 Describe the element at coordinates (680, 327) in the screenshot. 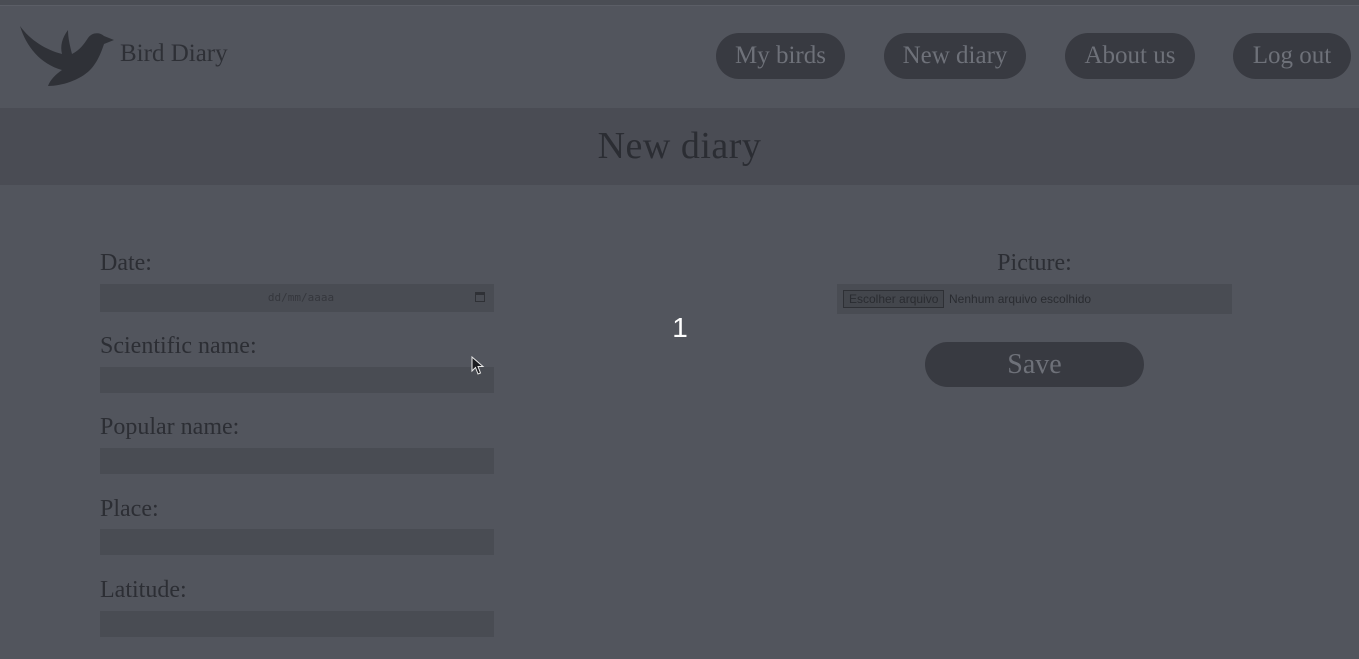

I see `step-number: 1` at that location.